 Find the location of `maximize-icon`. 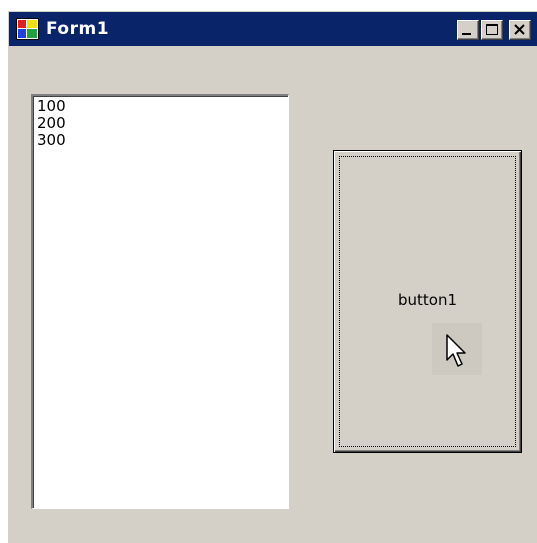

maximize-icon is located at coordinates (492, 29).